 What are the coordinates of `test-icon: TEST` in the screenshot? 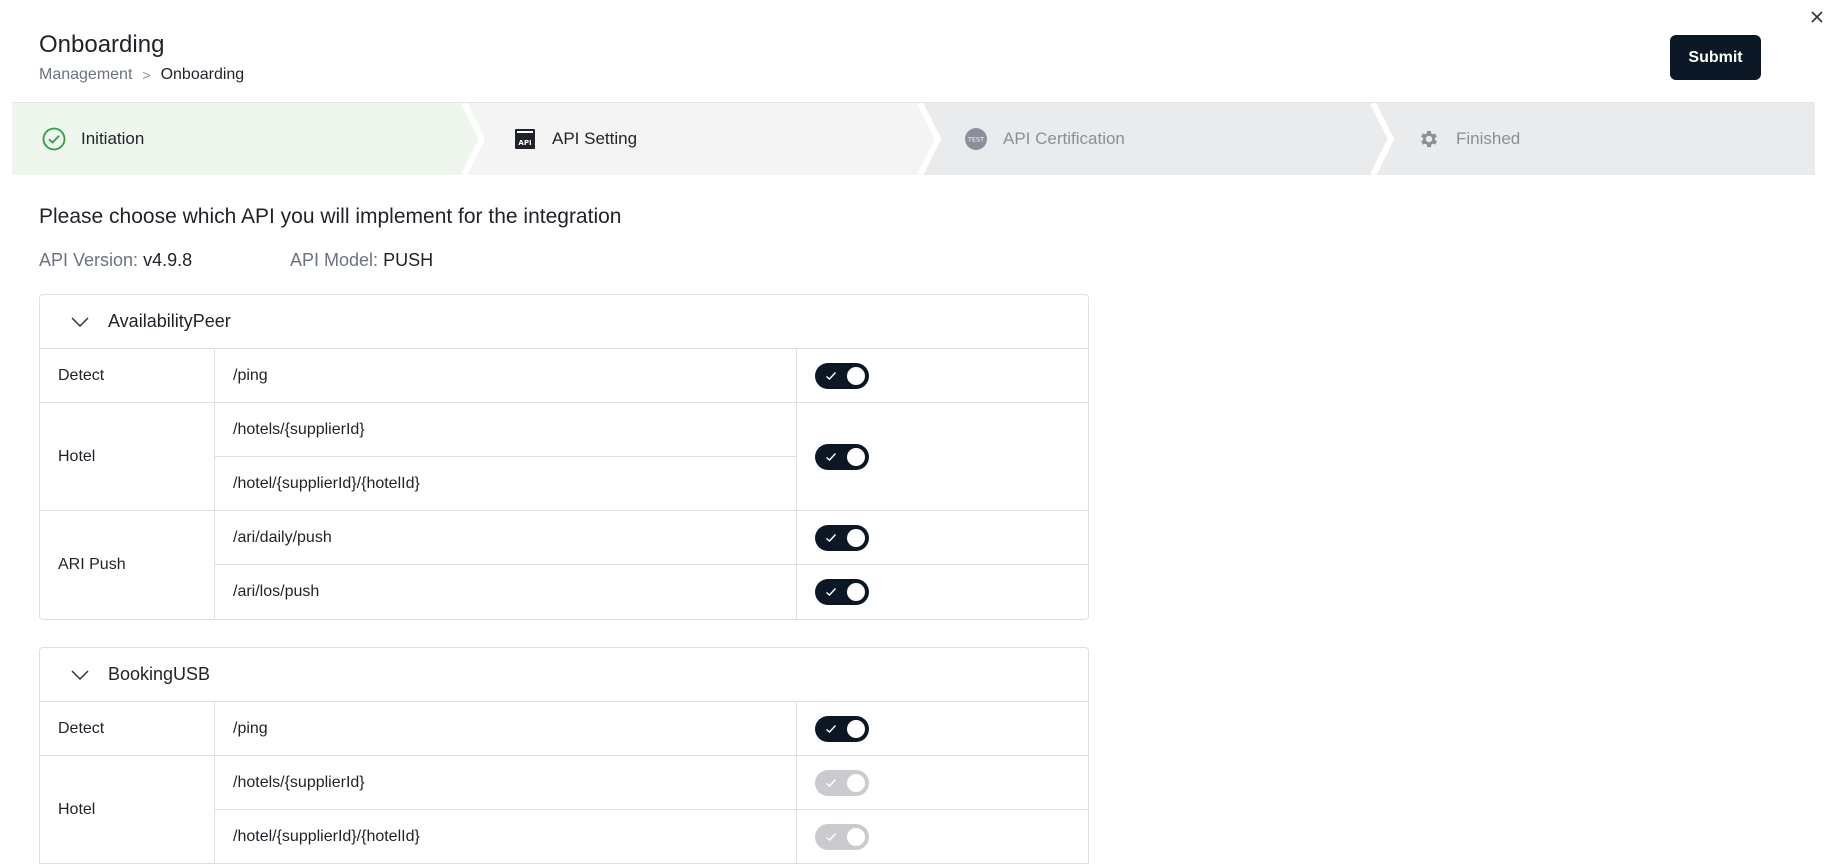 It's located at (976, 139).